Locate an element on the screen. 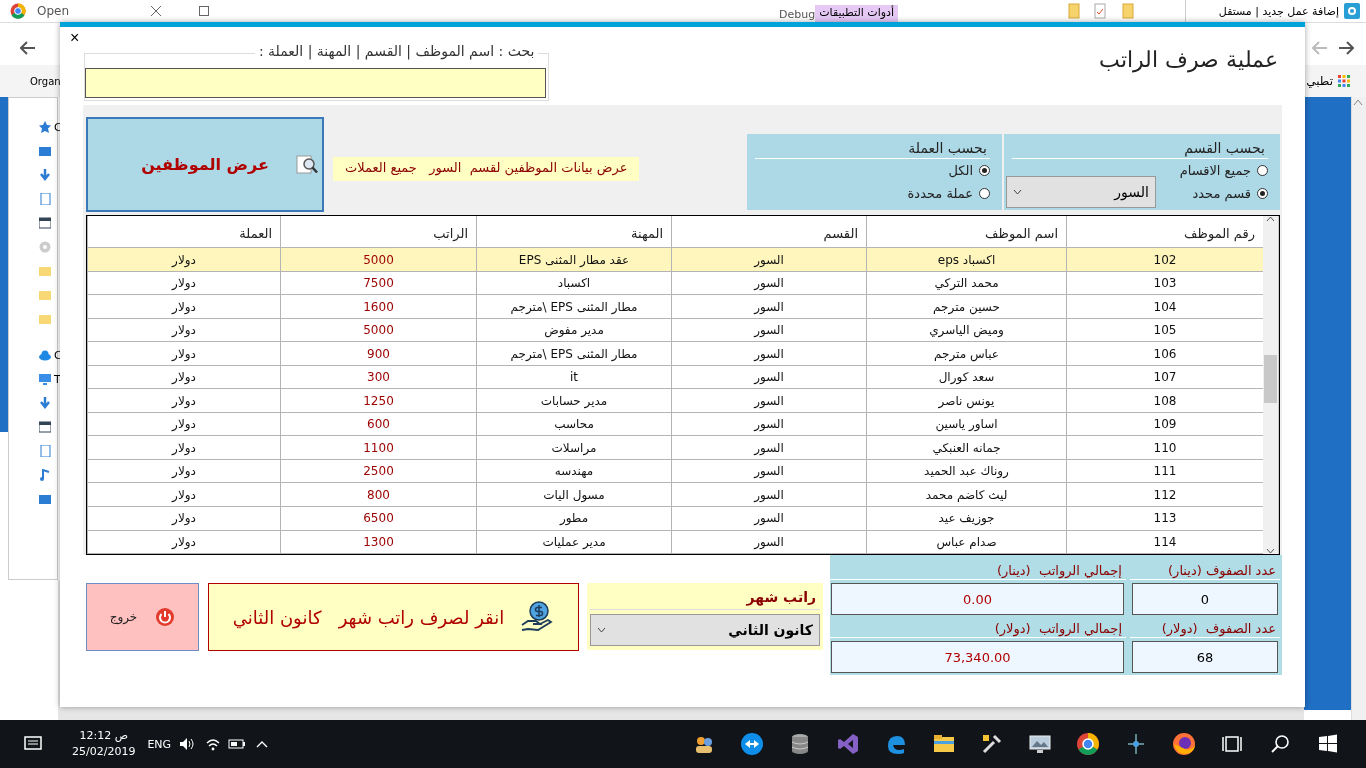 This screenshot has width=1366, height=768. maximize-icon is located at coordinates (204, 11).